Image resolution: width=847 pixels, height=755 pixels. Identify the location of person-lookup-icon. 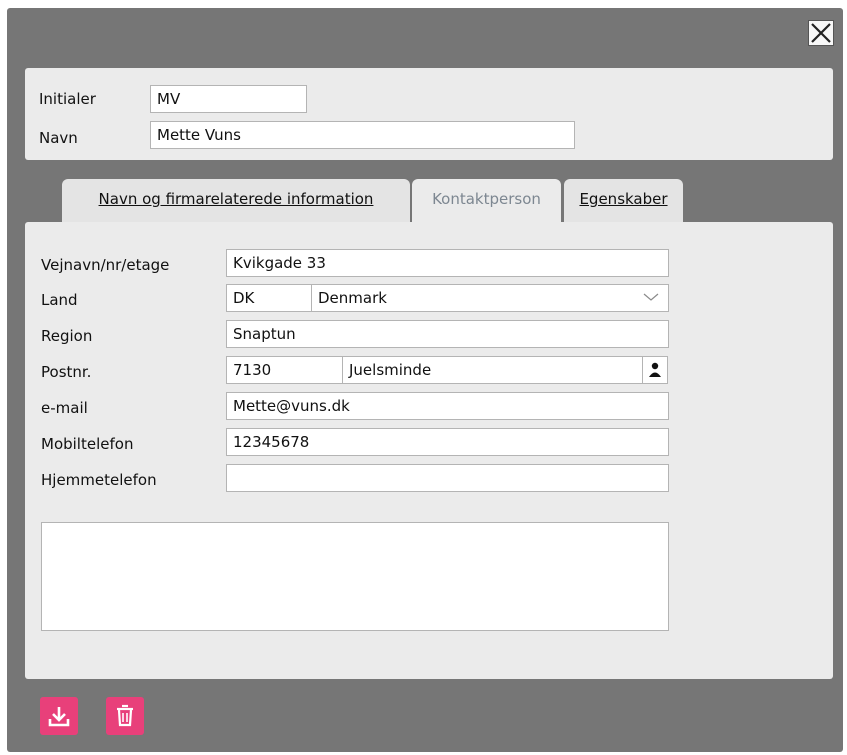
(655, 369).